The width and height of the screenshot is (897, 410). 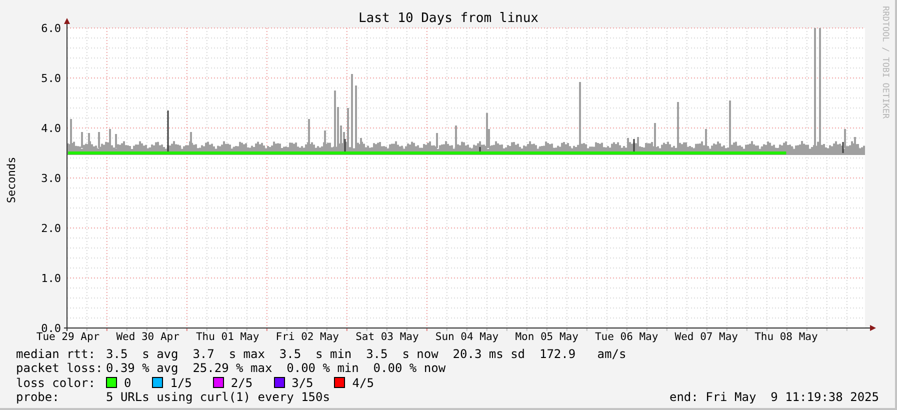 What do you see at coordinates (706, 337) in the screenshot?
I see `axis-tick-label: Wed 07 May` at bounding box center [706, 337].